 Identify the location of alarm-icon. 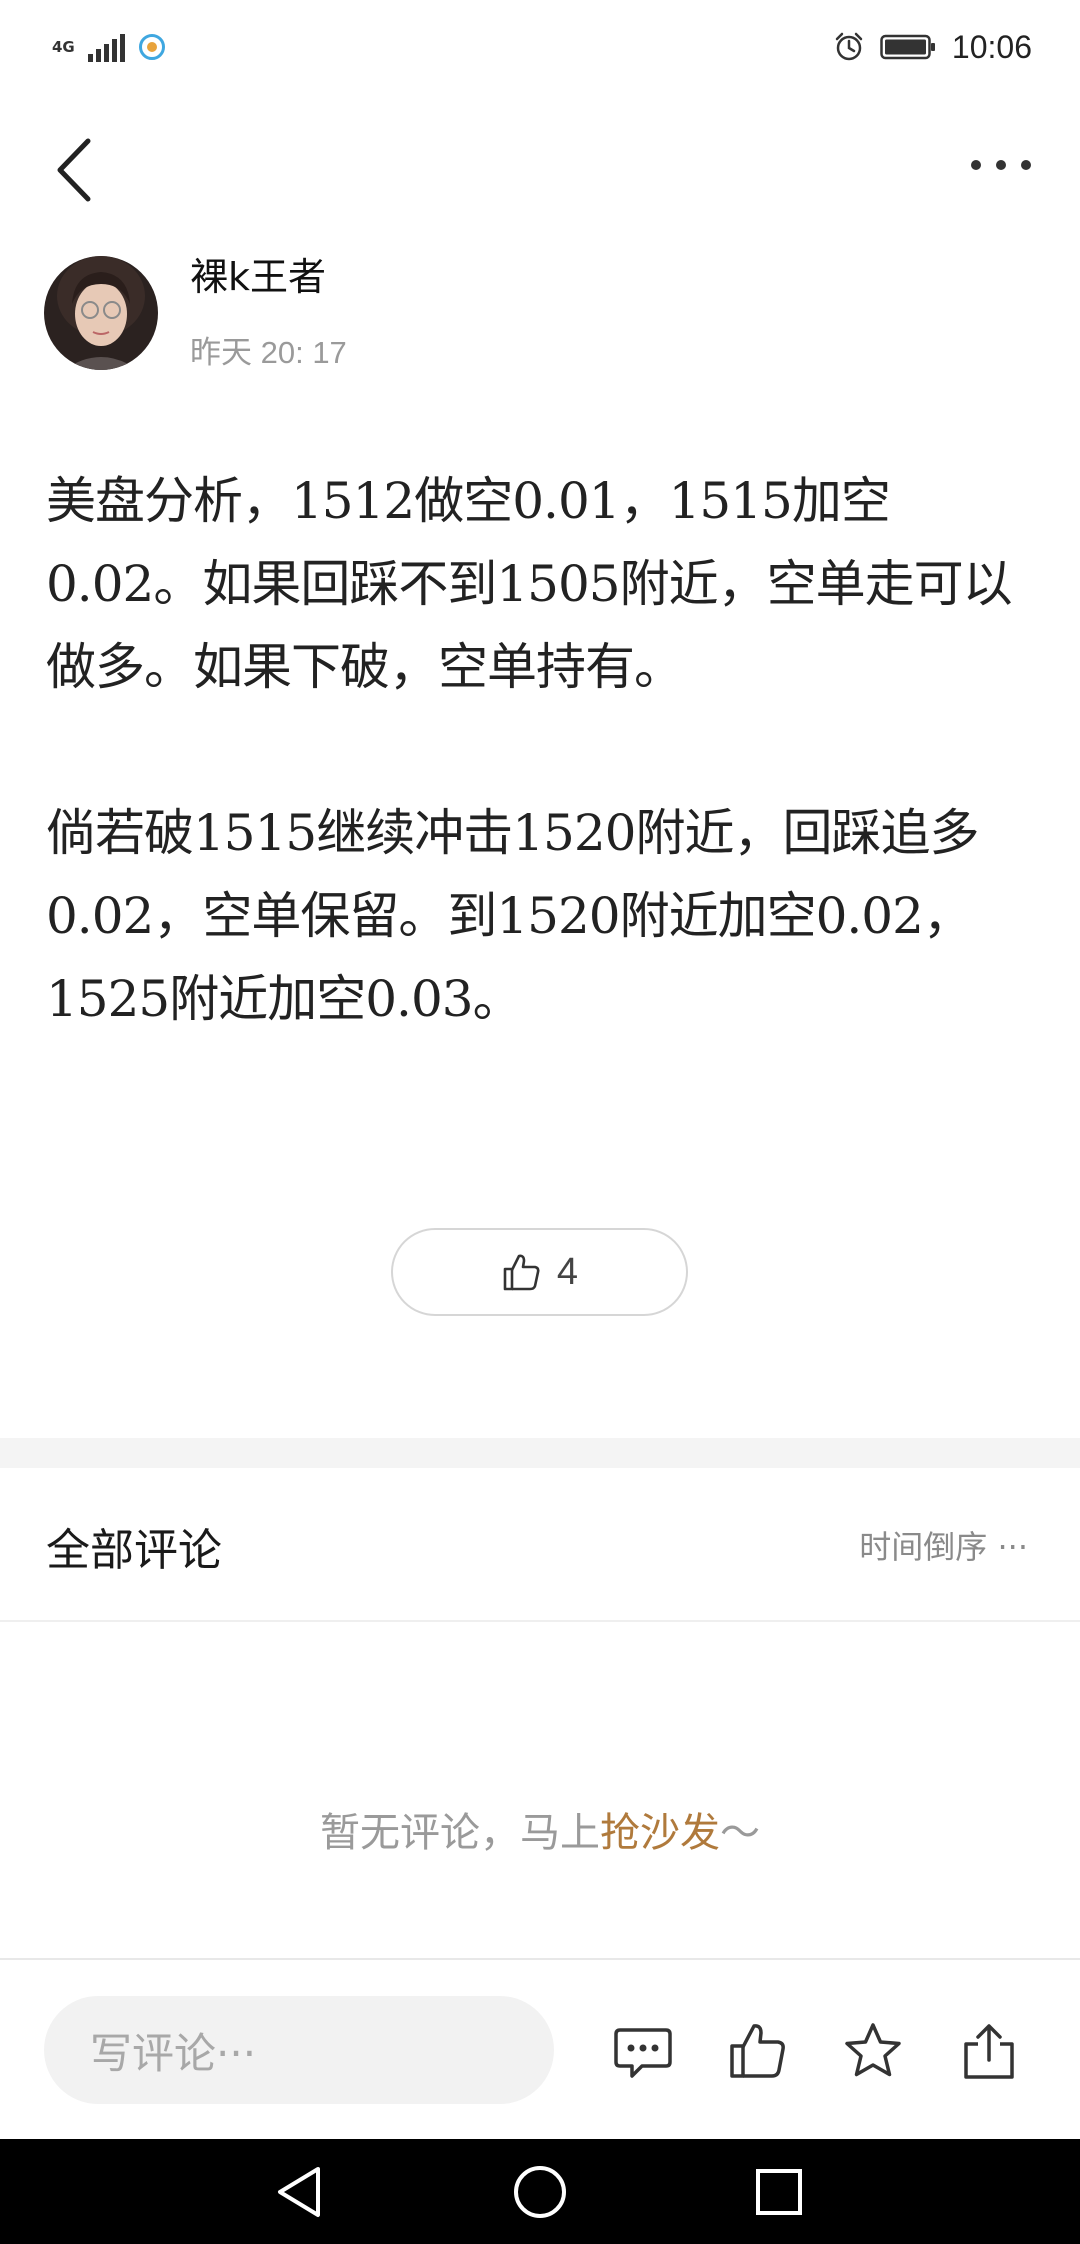
(849, 46).